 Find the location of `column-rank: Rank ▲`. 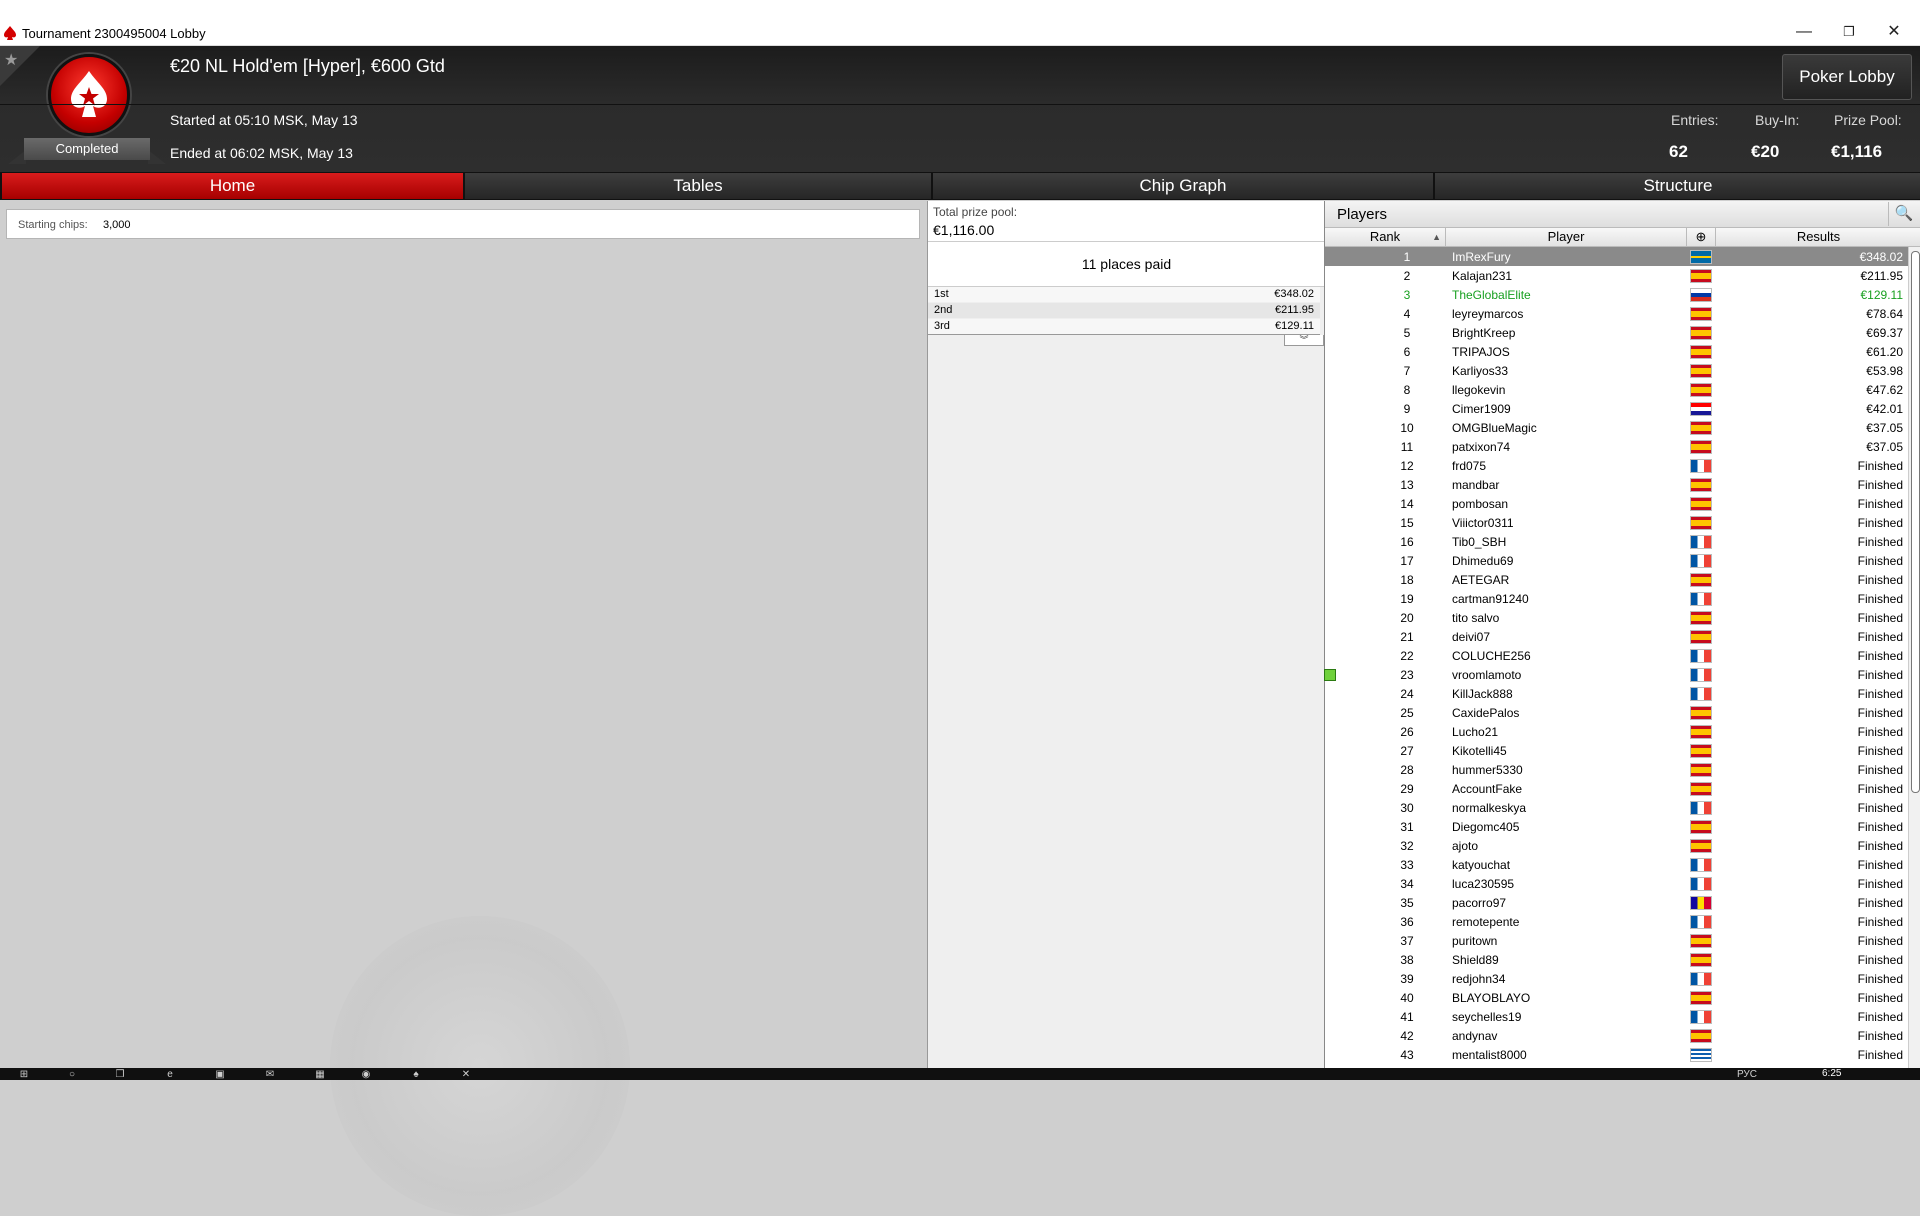

column-rank: Rank ▲ is located at coordinates (1385, 237).